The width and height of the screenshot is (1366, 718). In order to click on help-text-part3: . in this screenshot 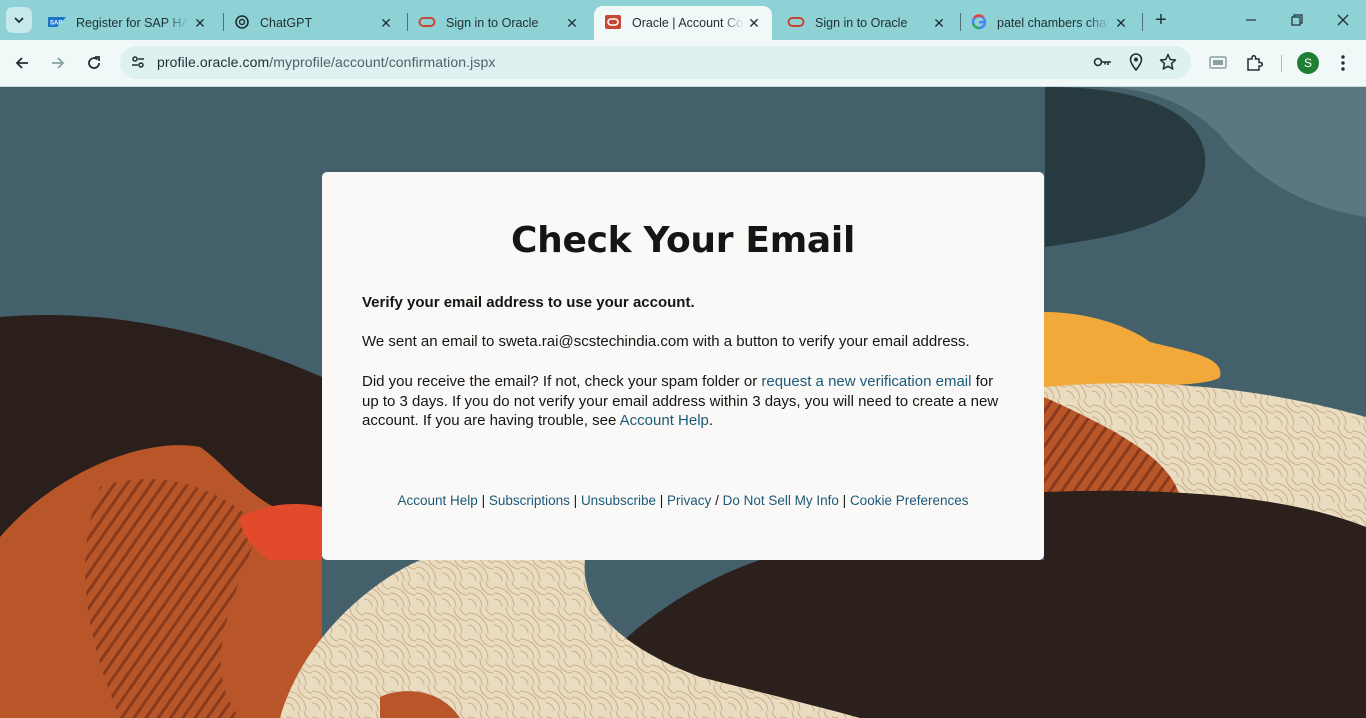, I will do `click(711, 420)`.